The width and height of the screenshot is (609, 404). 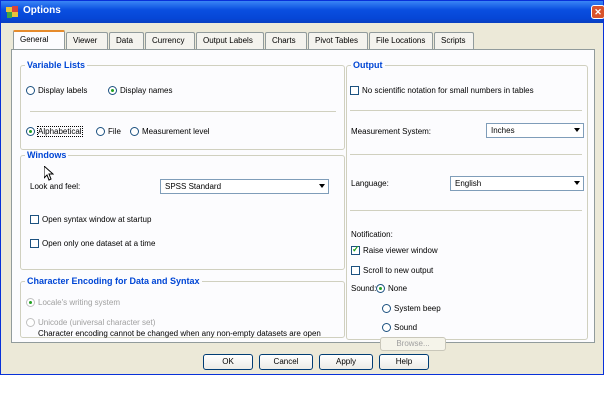 I want to click on help-button: Help, so click(x=404, y=362).